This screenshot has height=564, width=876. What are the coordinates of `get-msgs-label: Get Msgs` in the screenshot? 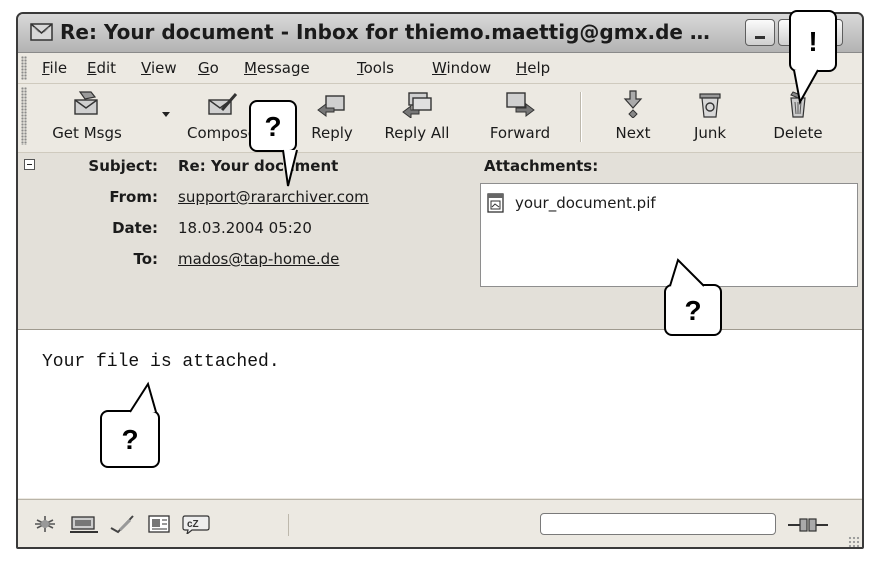 It's located at (87, 133).